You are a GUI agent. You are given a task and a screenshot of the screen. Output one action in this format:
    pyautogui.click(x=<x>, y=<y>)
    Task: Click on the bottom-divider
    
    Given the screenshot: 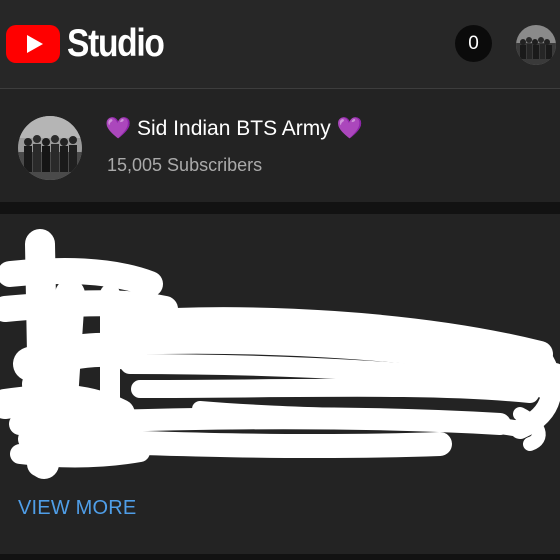 What is the action you would take?
    pyautogui.click(x=280, y=557)
    